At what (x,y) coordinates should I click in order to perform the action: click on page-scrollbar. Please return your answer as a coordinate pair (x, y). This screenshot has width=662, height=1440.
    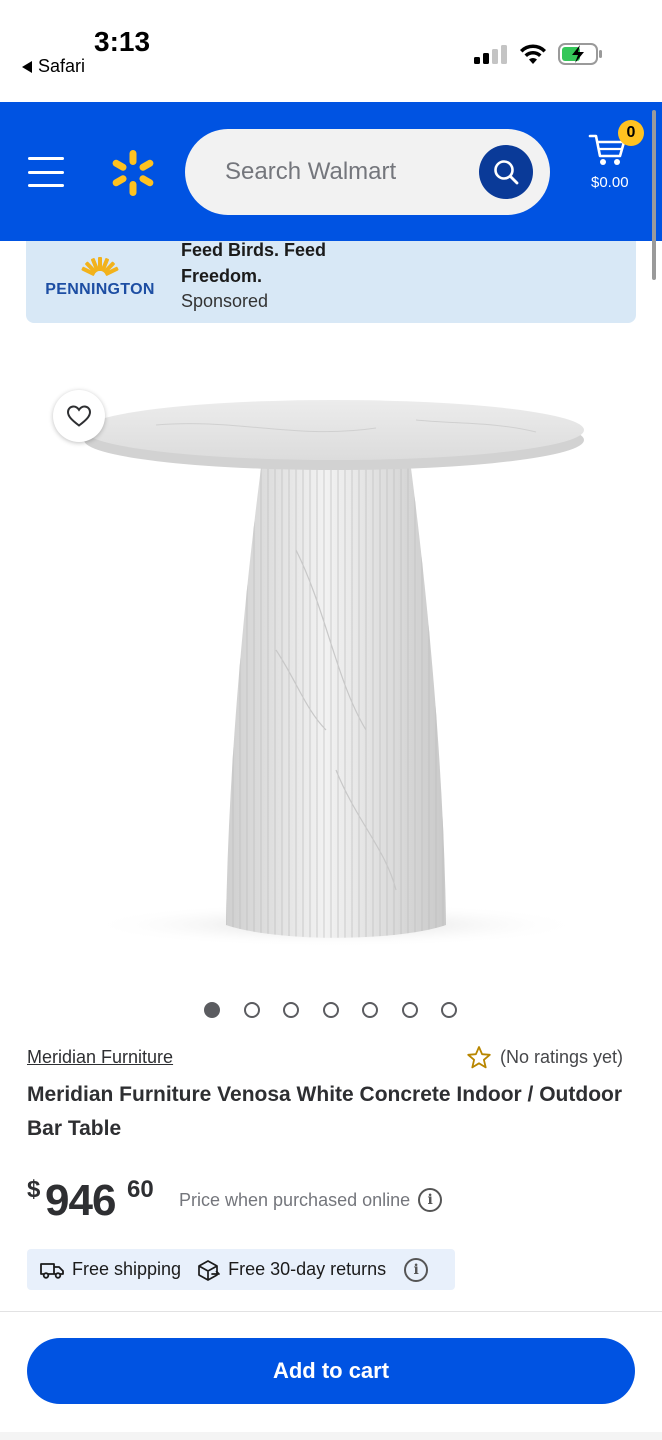
    Looking at the image, I should click on (654, 195).